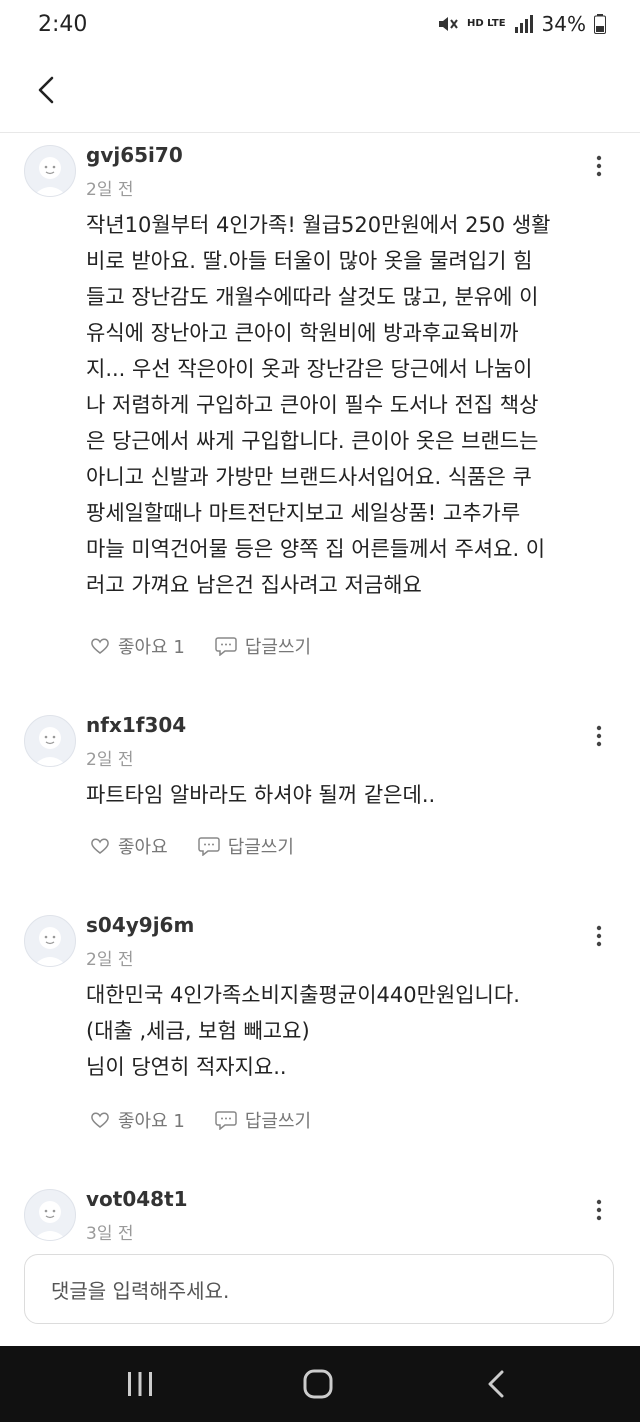 The height and width of the screenshot is (1422, 640). I want to click on network-type: HD LTE, so click(486, 23).